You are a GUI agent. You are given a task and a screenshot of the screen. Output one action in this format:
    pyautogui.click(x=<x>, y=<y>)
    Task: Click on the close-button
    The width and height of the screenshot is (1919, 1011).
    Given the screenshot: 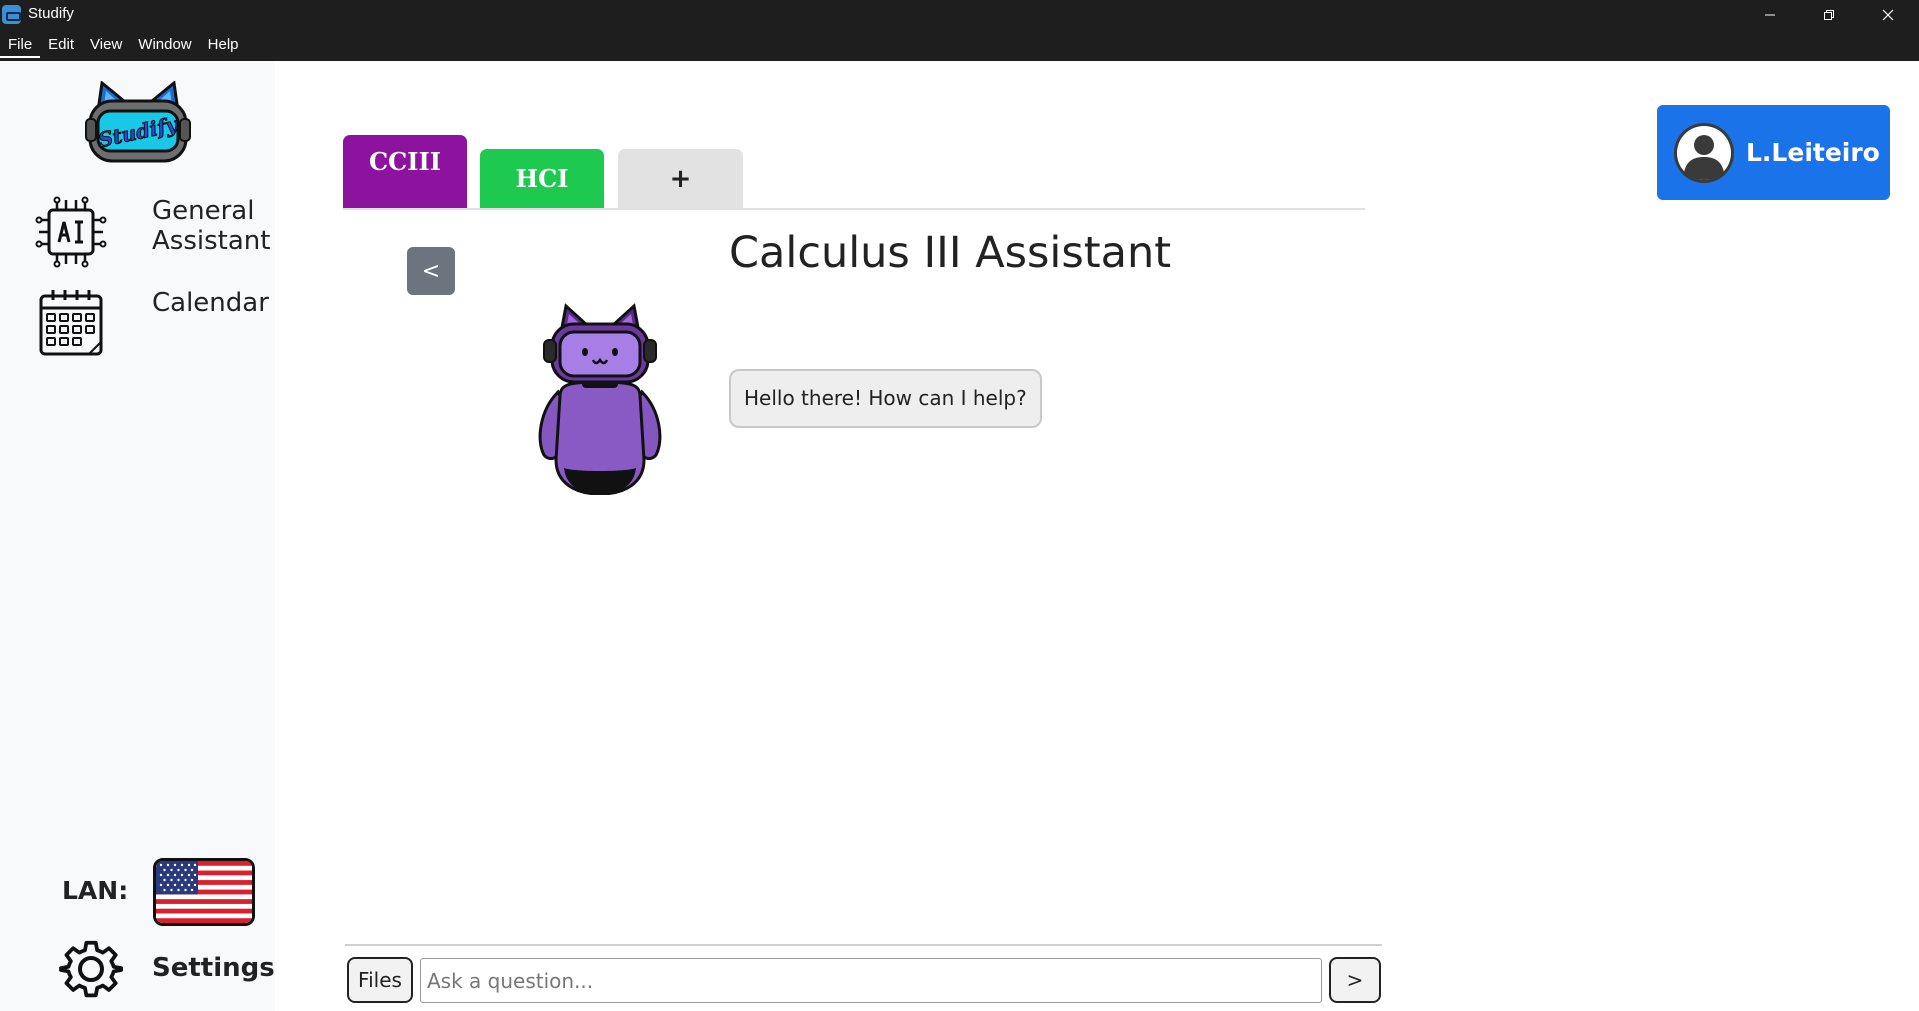 What is the action you would take?
    pyautogui.click(x=1888, y=15)
    